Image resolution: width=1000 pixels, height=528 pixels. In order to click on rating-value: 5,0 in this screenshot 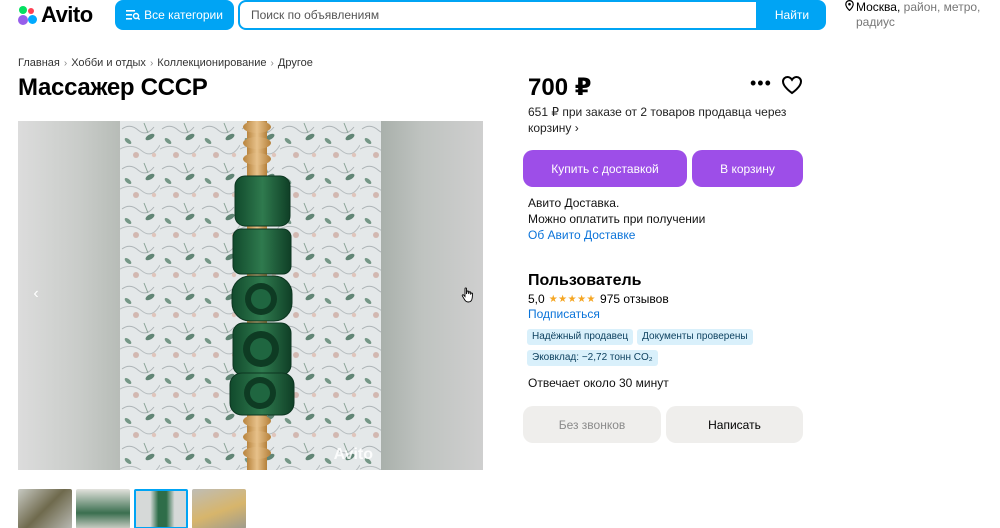, I will do `click(536, 299)`.